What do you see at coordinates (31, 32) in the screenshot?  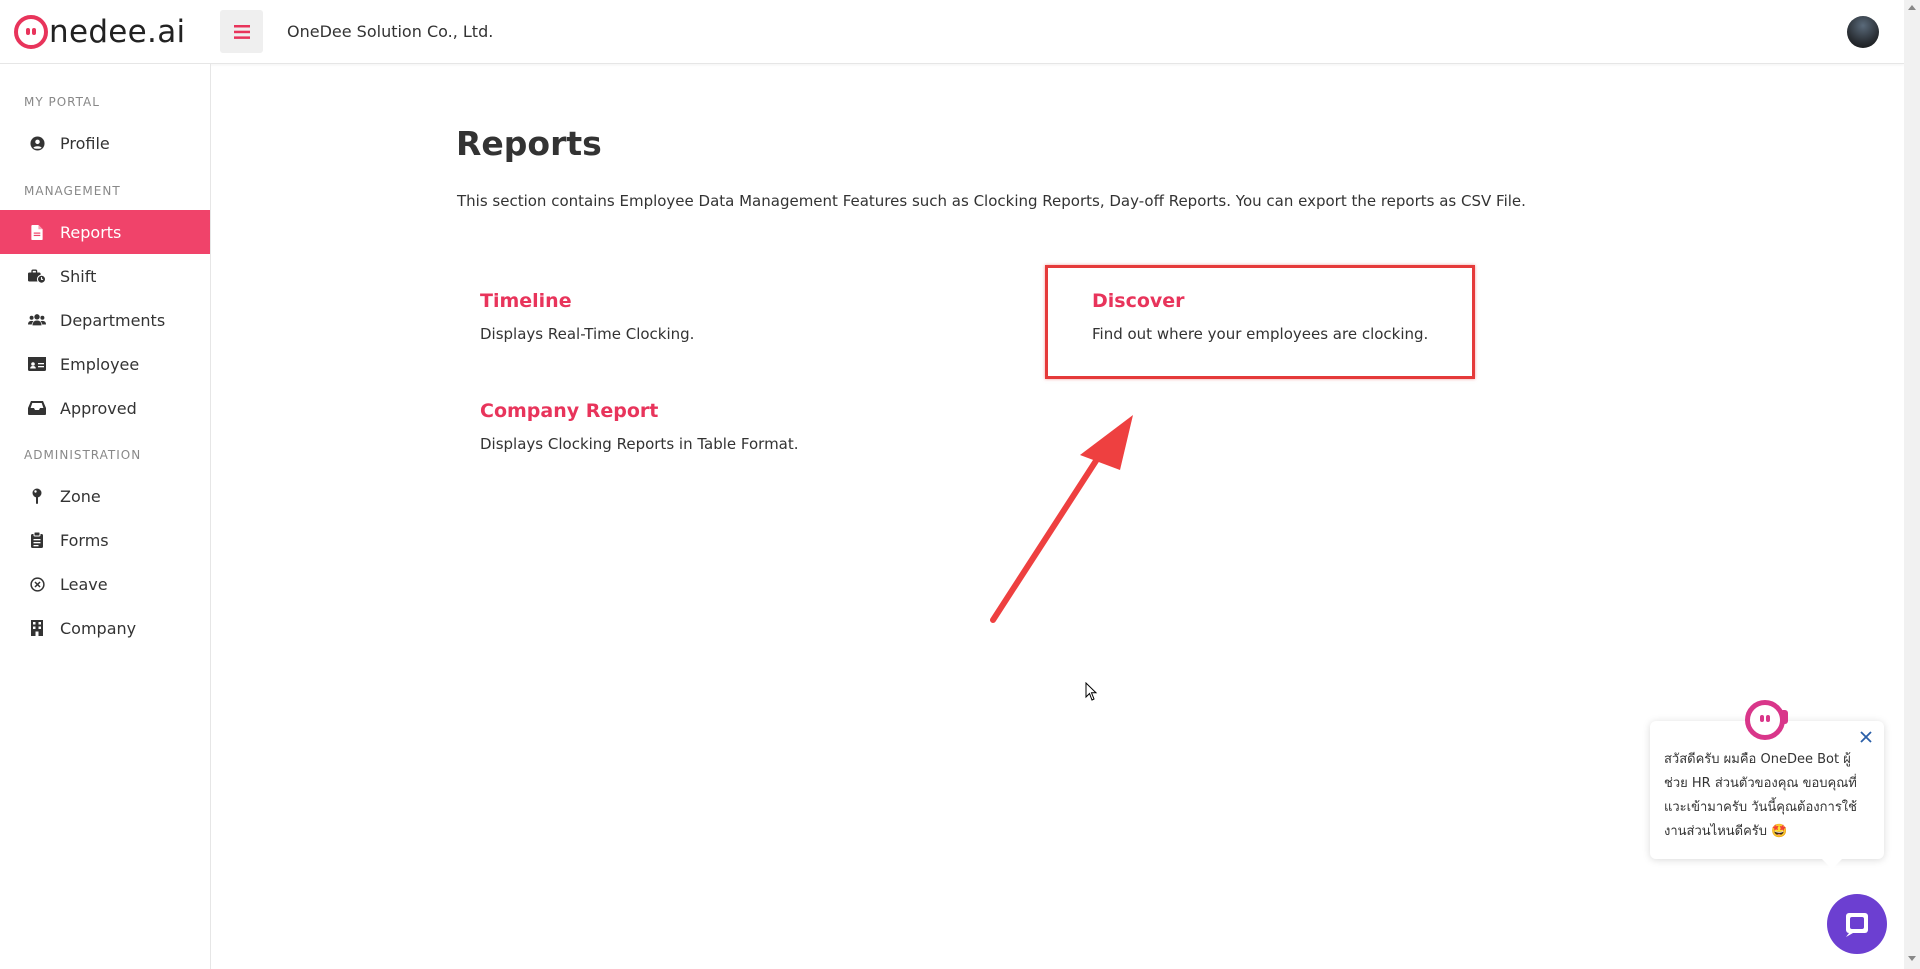 I see `logo-mark-icon` at bounding box center [31, 32].